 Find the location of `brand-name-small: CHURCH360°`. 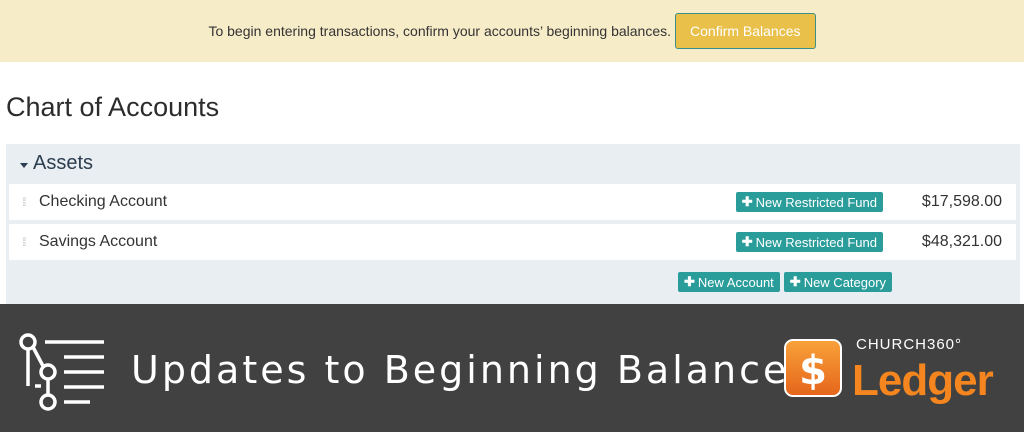

brand-name-small: CHURCH360° is located at coordinates (909, 344).